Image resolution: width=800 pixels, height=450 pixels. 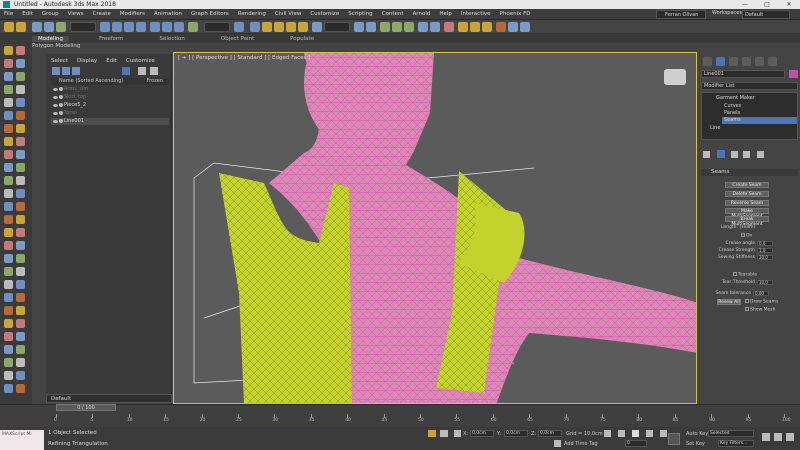 What do you see at coordinates (790, 437) in the screenshot?
I see `orbit-icon` at bounding box center [790, 437].